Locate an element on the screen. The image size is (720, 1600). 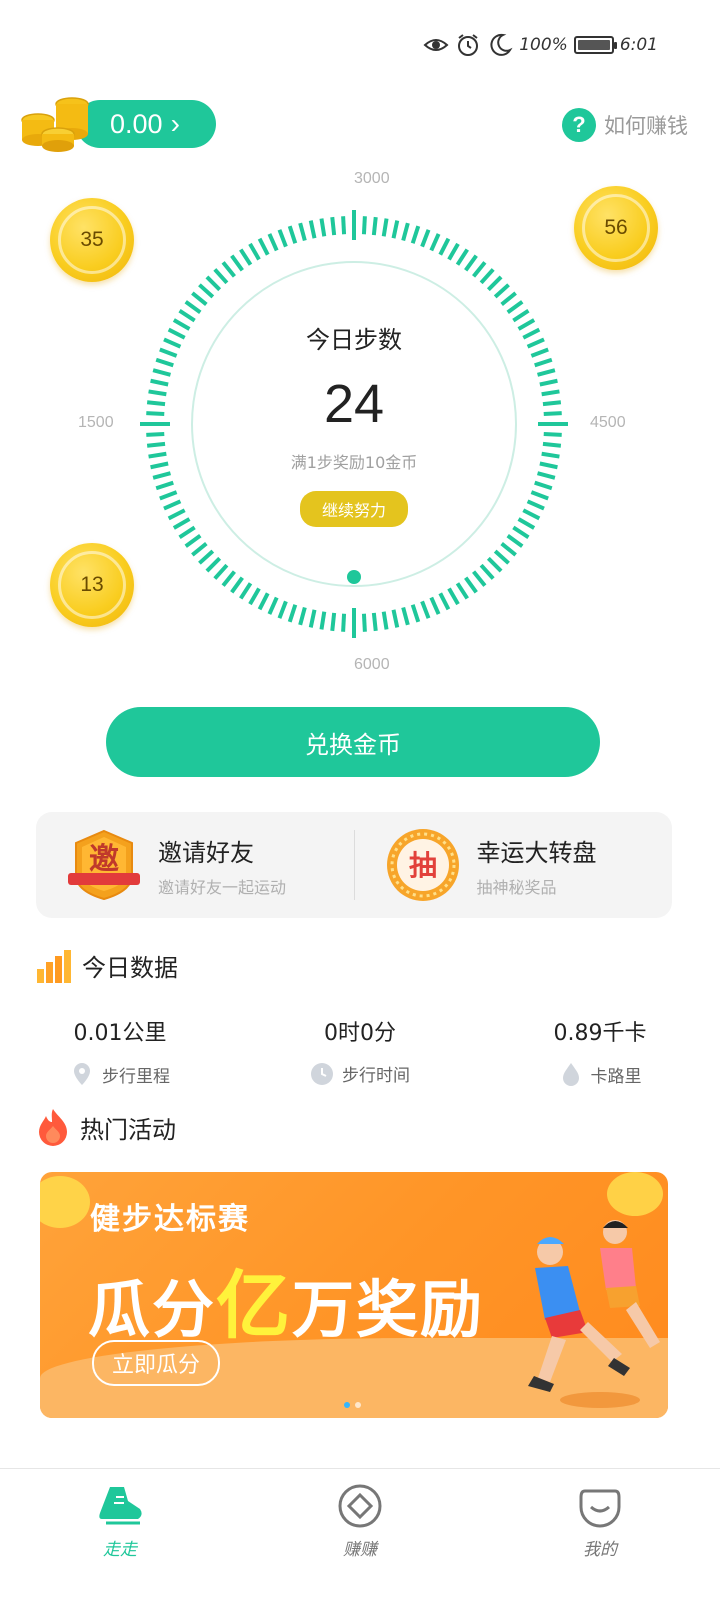
reward-text: 满1步奖励10金币 is located at coordinates (354, 462).